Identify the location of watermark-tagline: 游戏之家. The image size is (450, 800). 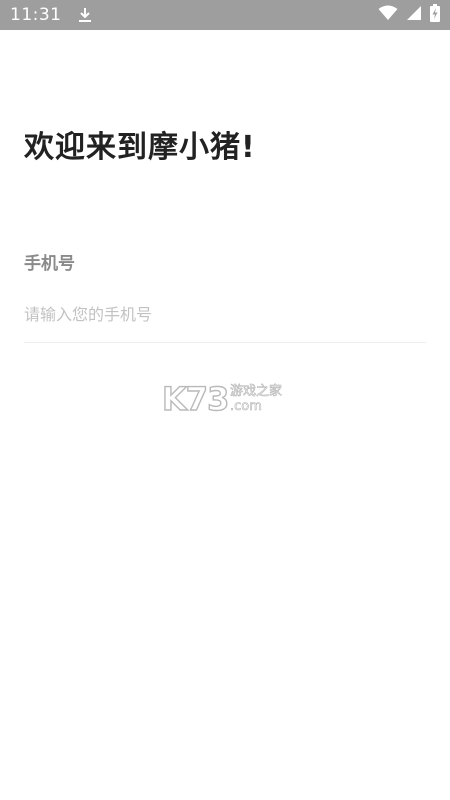
(256, 392).